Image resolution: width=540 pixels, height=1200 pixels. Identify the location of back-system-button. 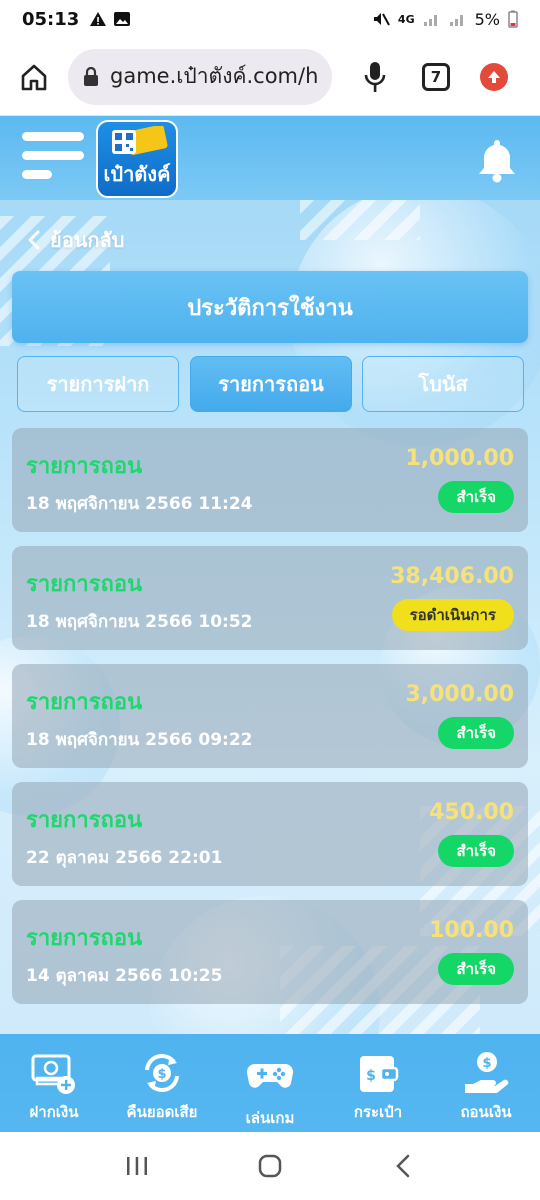
(403, 1166).